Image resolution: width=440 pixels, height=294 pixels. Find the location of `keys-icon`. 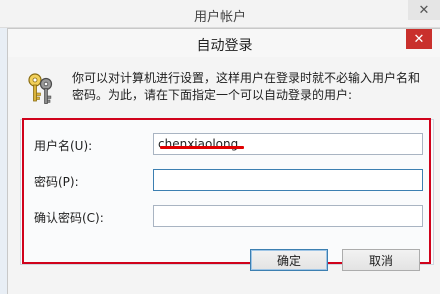

keys-icon is located at coordinates (40, 88).